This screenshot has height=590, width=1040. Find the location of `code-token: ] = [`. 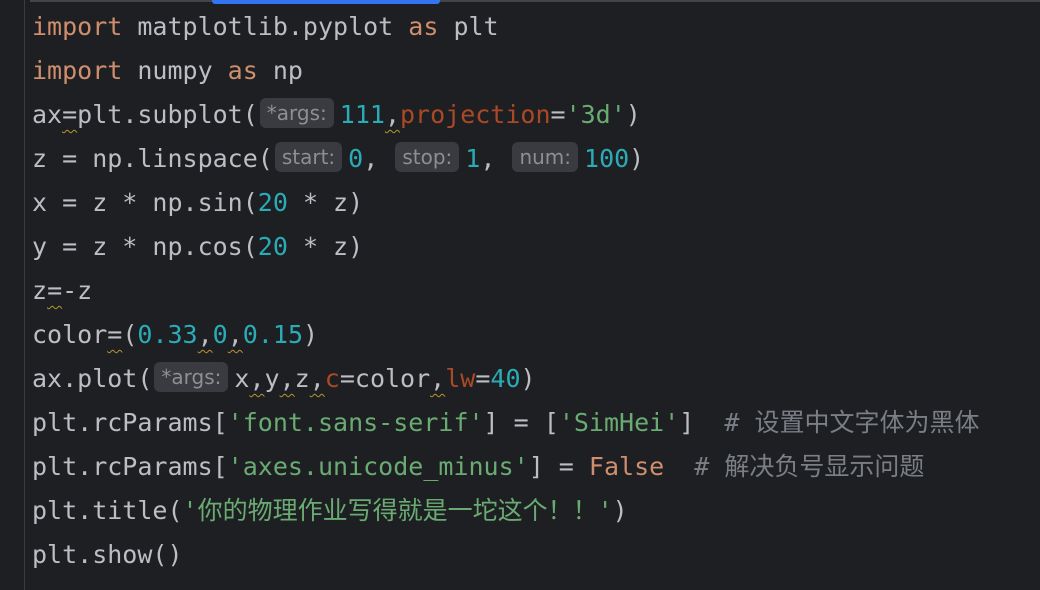

code-token: ] = [ is located at coordinates (521, 422).